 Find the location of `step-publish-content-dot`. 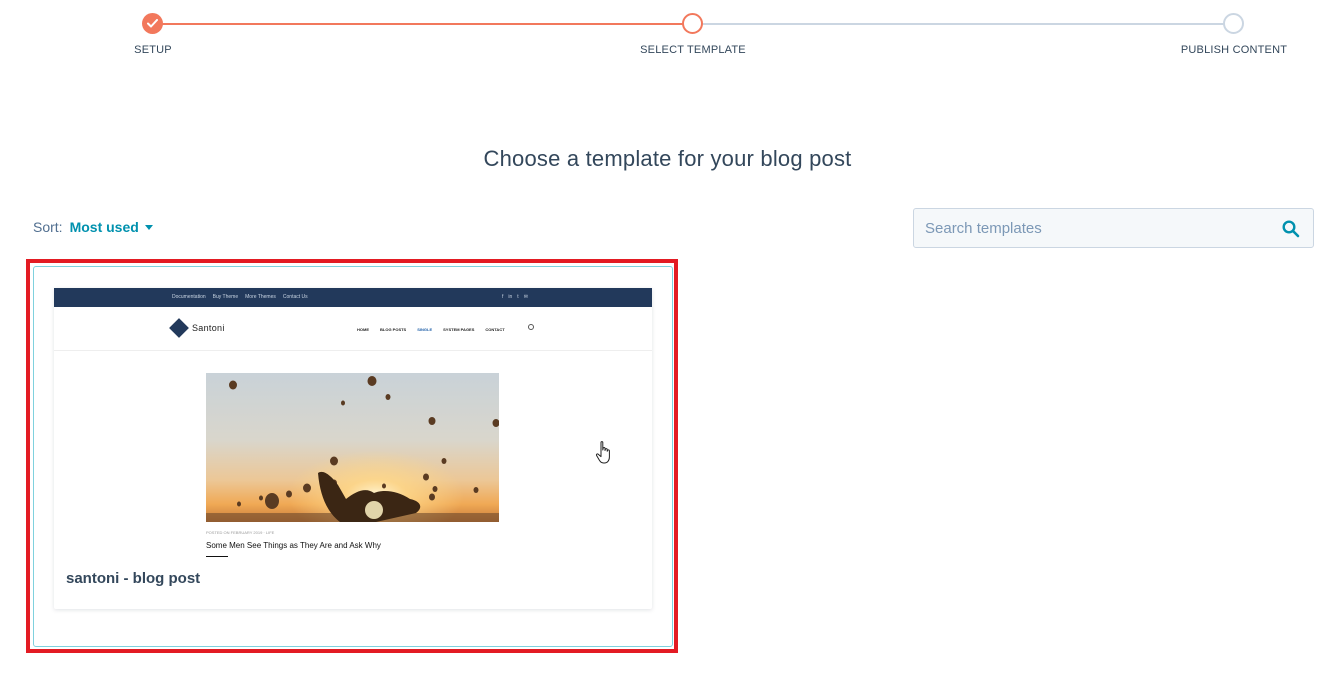

step-publish-content-dot is located at coordinates (1233, 23).